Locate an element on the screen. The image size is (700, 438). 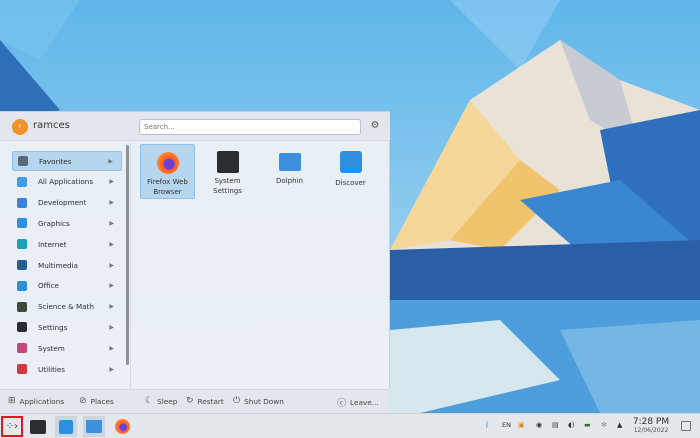
tray-expand-icon: ▲ is located at coordinates (619, 425).